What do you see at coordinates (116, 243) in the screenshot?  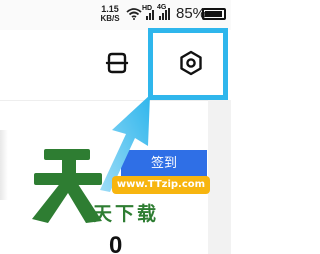 I see `count-value: 0` at bounding box center [116, 243].